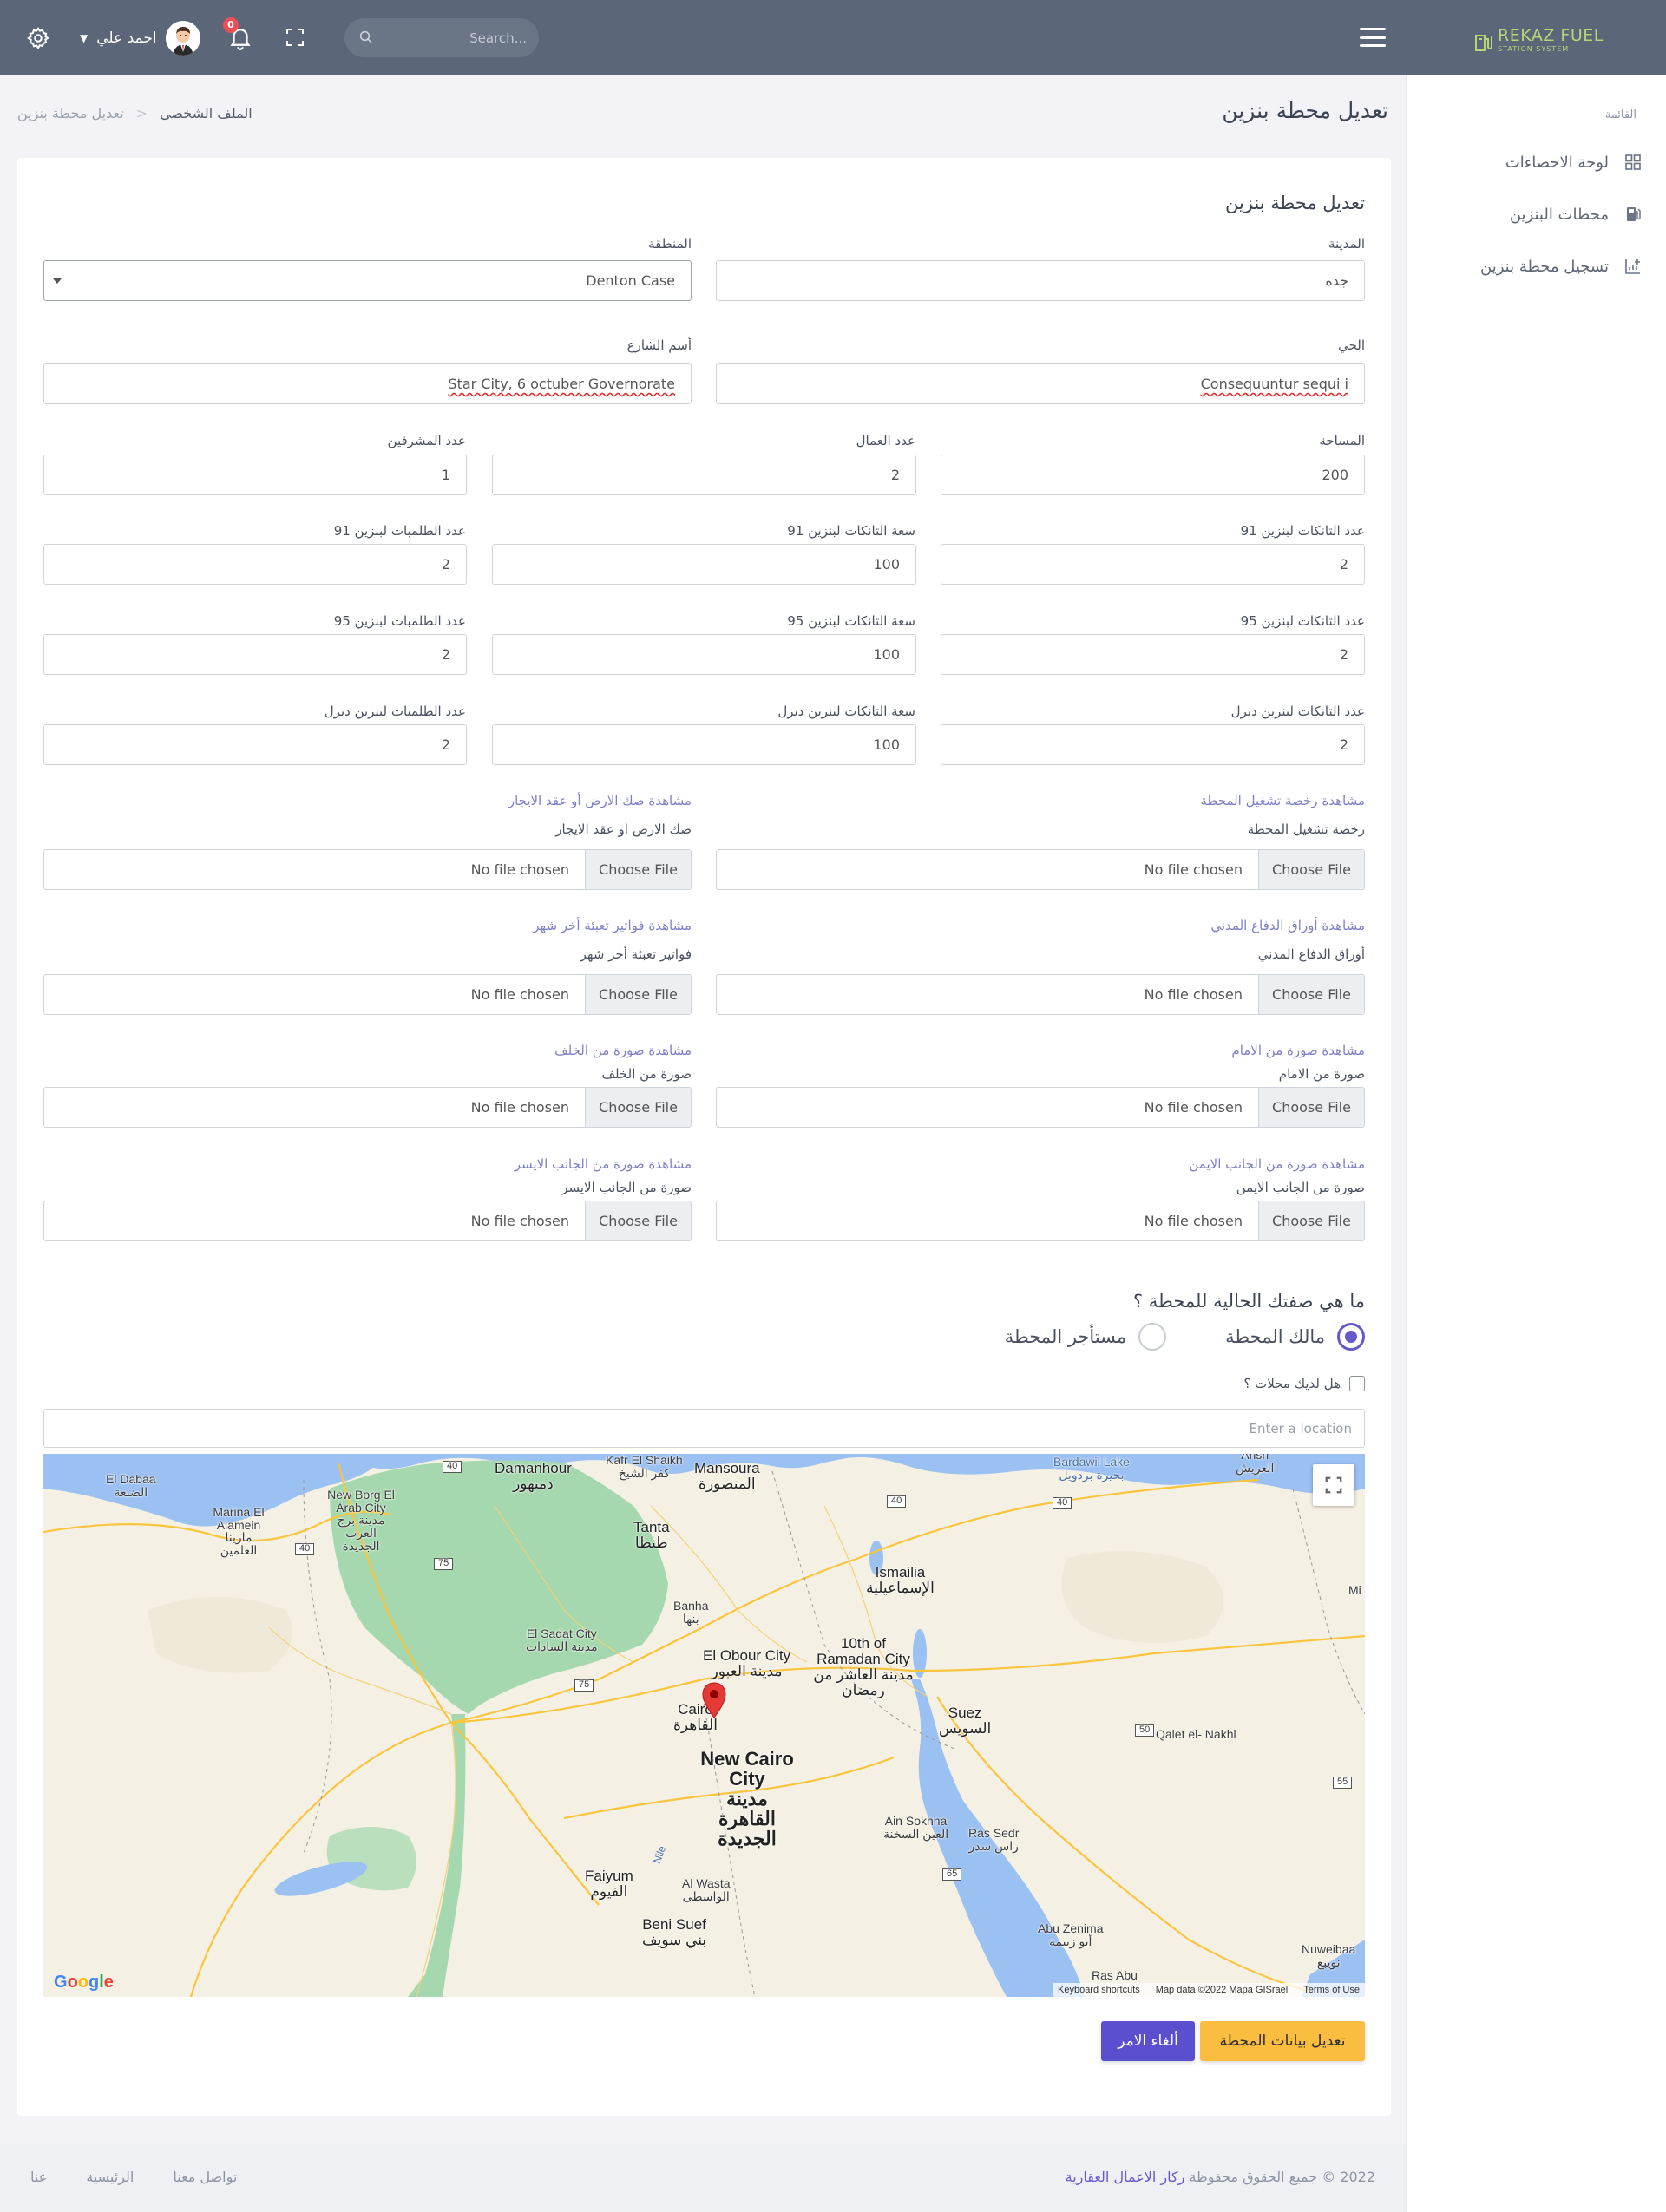 The height and width of the screenshot is (2212, 1666). I want to click on user-name: احمد علي, so click(126, 38).